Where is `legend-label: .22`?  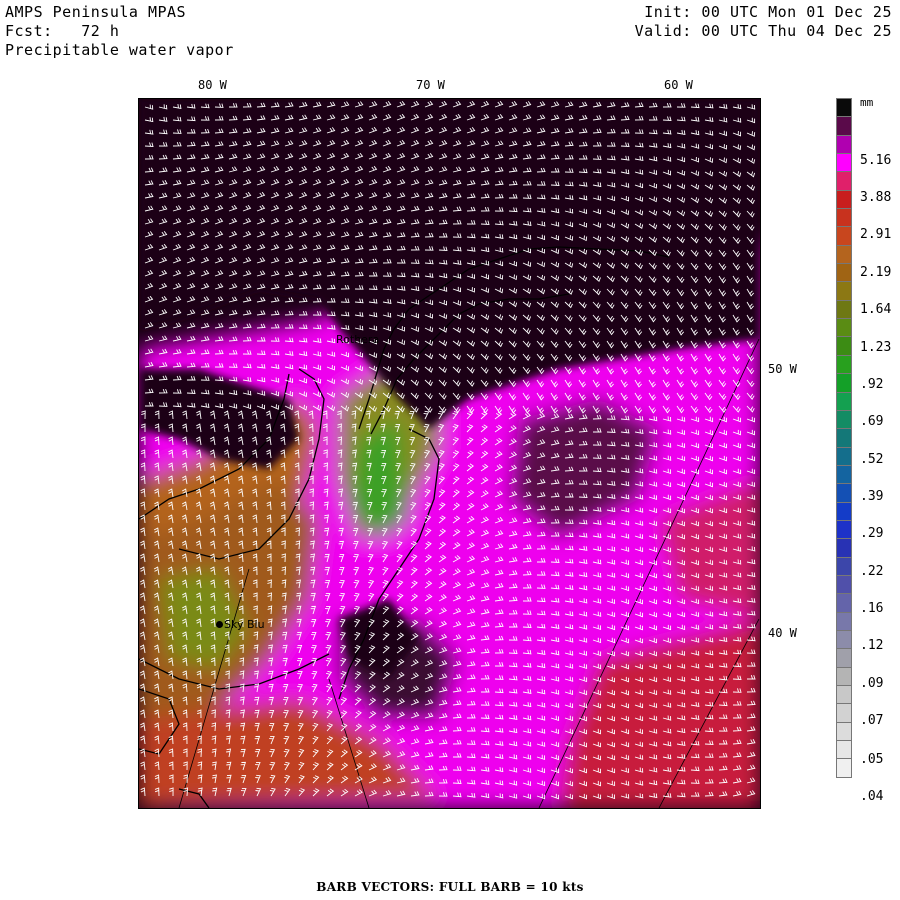 legend-label: .22 is located at coordinates (872, 571).